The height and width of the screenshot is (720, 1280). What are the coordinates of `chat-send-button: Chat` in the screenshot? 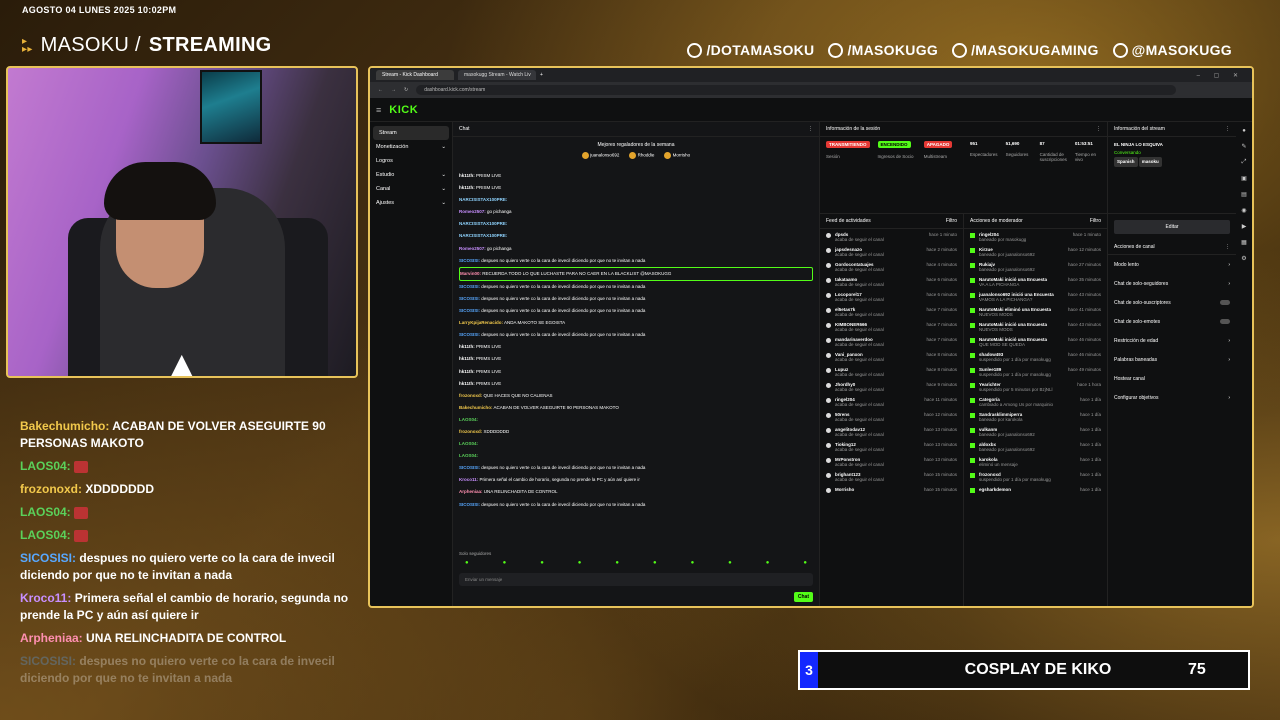 It's located at (803, 597).